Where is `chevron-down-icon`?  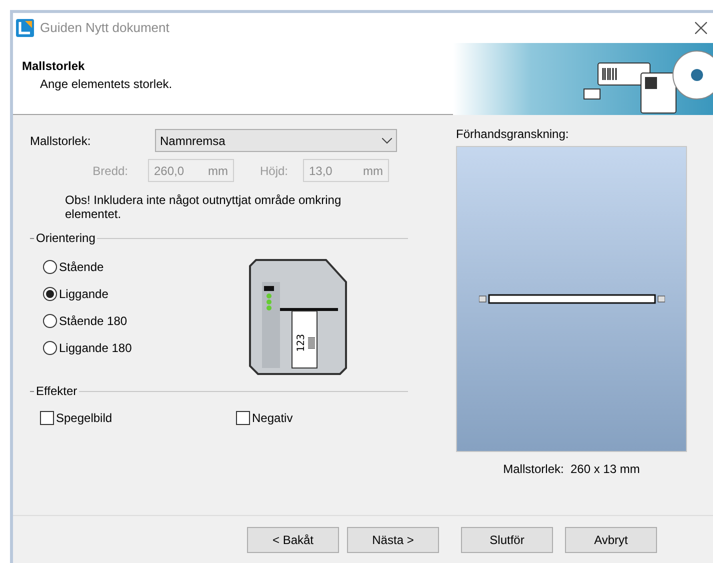
chevron-down-icon is located at coordinates (387, 141).